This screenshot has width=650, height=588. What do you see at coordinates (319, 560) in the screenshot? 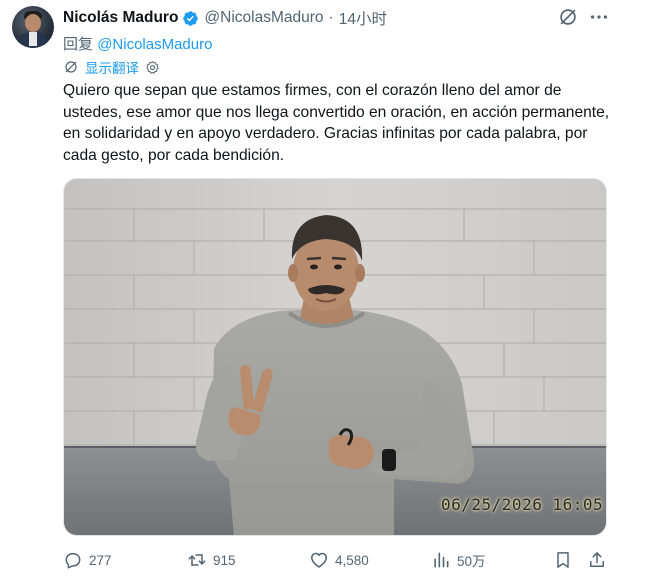
I see `heart-icon` at bounding box center [319, 560].